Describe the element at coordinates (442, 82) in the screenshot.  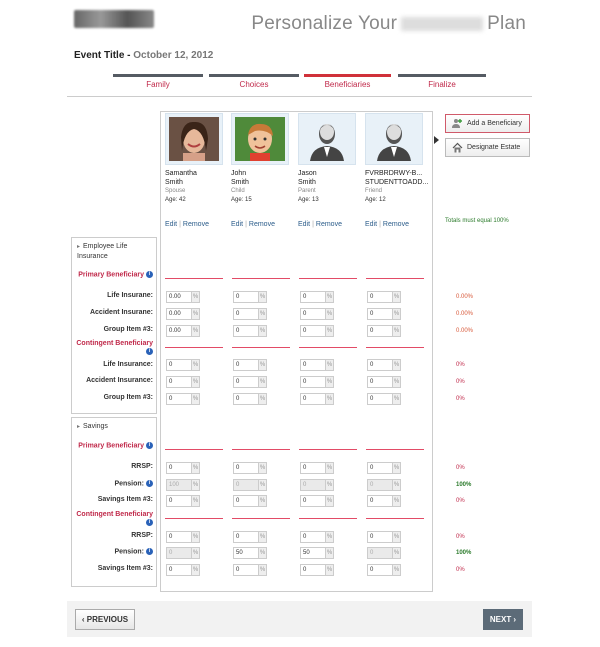
I see `step-finalize: Finalize` at that location.